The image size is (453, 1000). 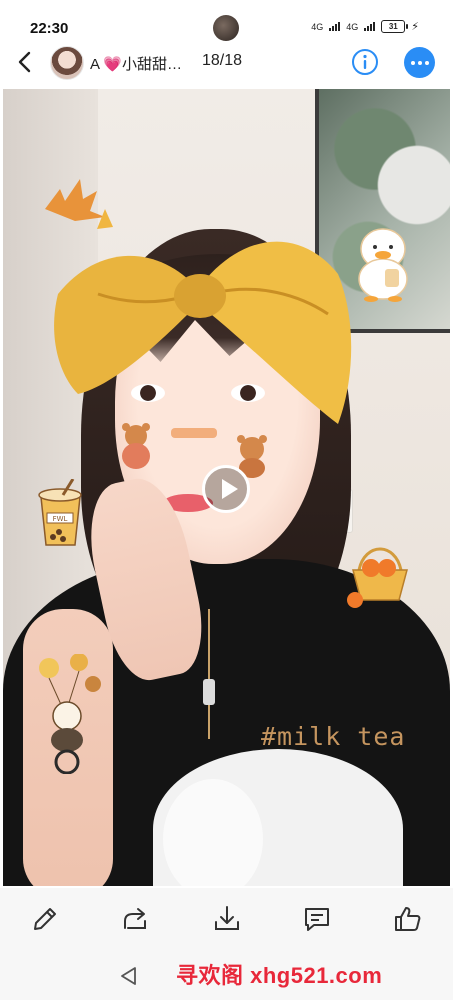 What do you see at coordinates (79, 204) in the screenshot?
I see `leaf-sticker` at bounding box center [79, 204].